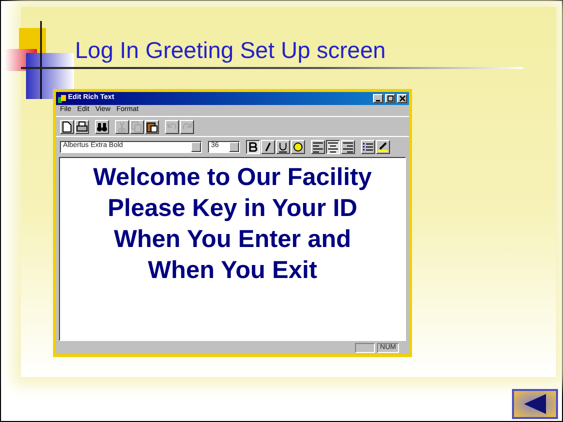 This screenshot has height=422, width=563. I want to click on scissors-icon, so click(122, 126).